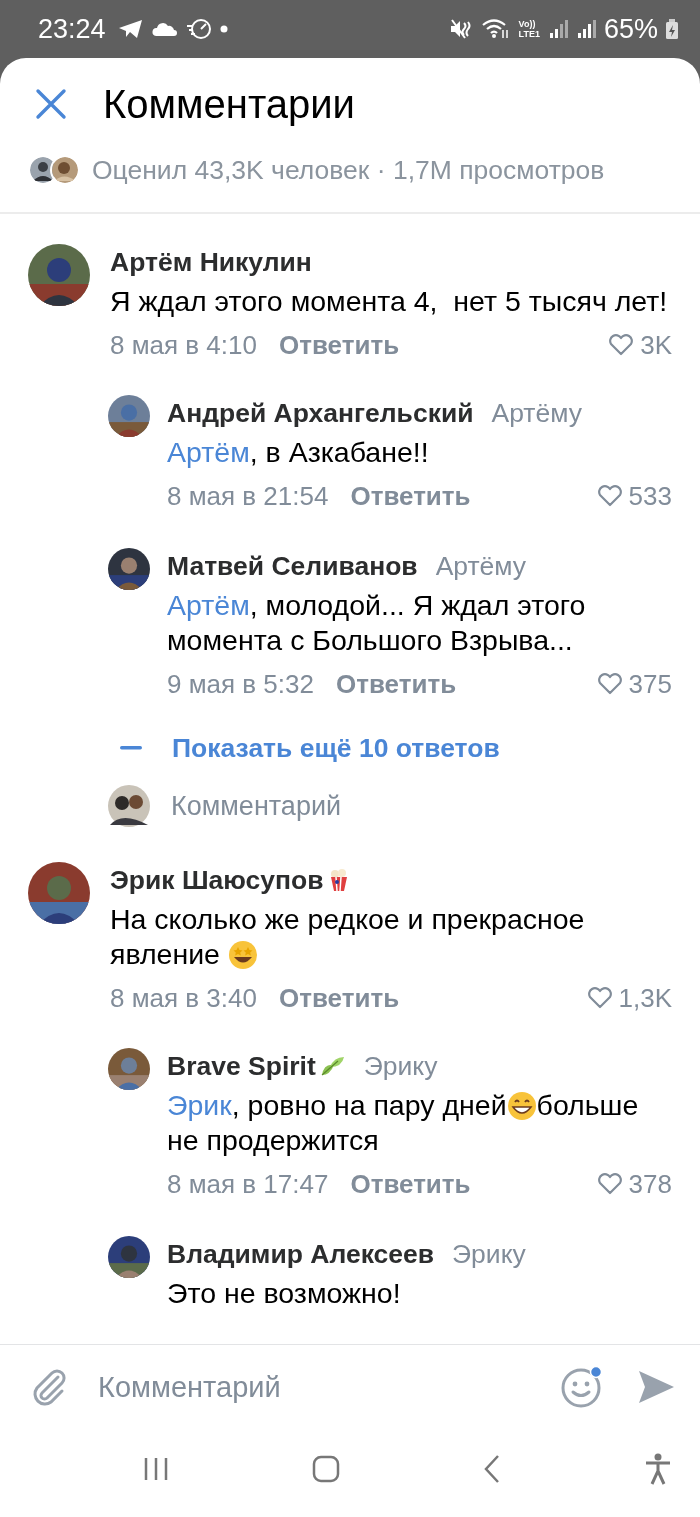 Image resolution: width=700 pixels, height=1517 pixels. Describe the element at coordinates (250, 748) in the screenshot. I see `show-more-replies: Показать ещё 10 ответов` at that location.